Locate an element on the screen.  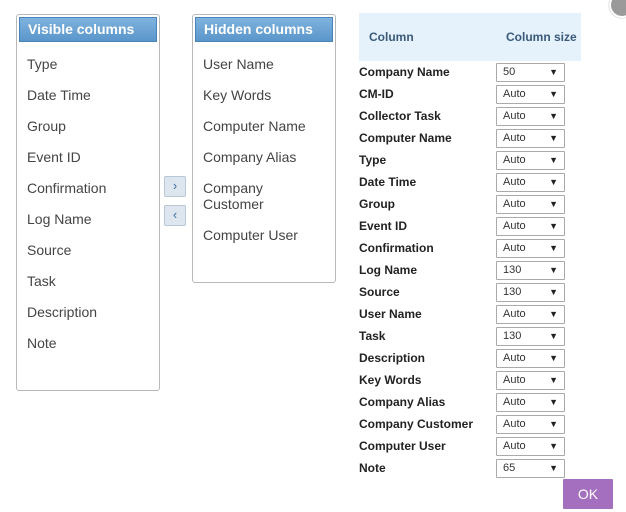
hidden-column-item: User Name is located at coordinates (238, 64).